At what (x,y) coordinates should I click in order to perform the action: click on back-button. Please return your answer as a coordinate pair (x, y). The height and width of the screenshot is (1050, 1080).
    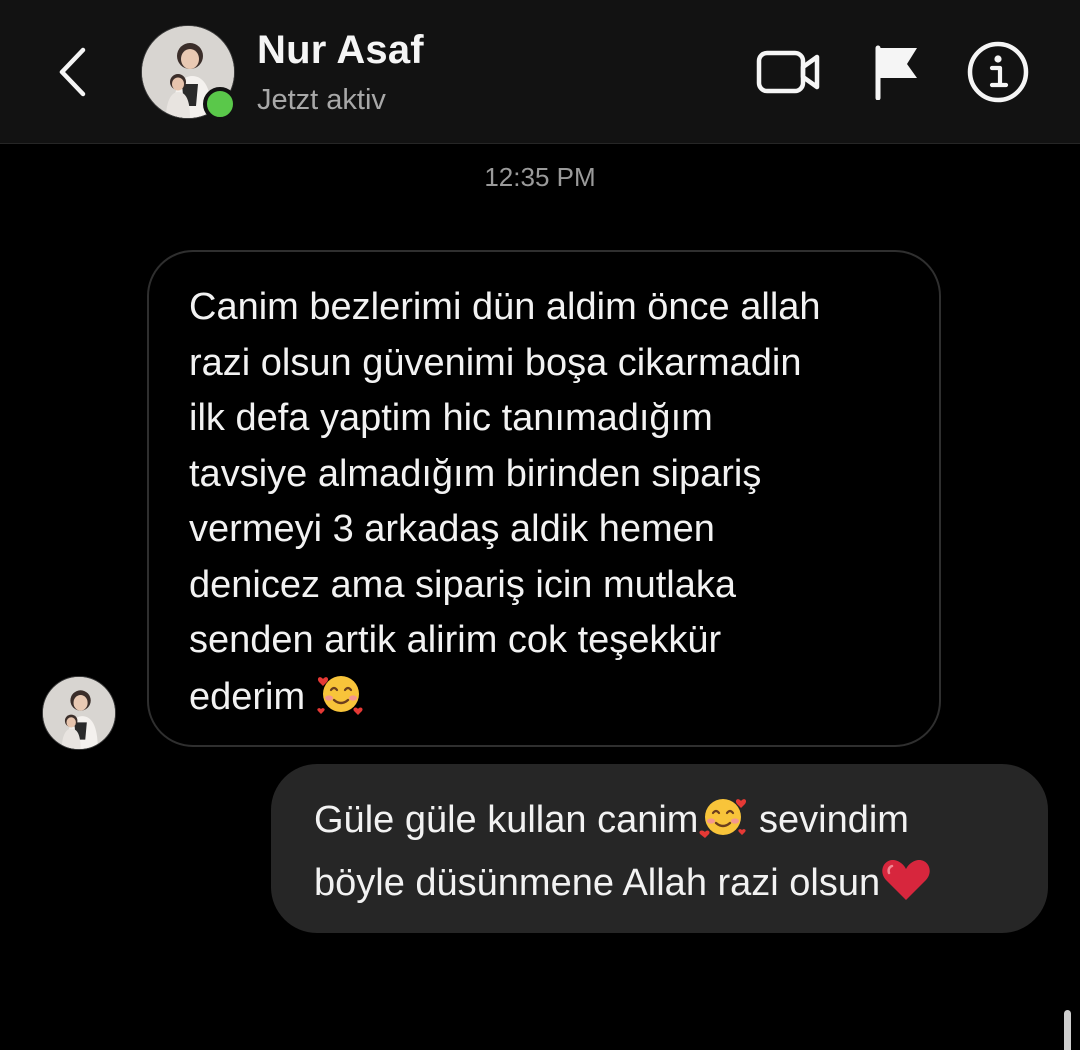
    Looking at the image, I should click on (73, 72).